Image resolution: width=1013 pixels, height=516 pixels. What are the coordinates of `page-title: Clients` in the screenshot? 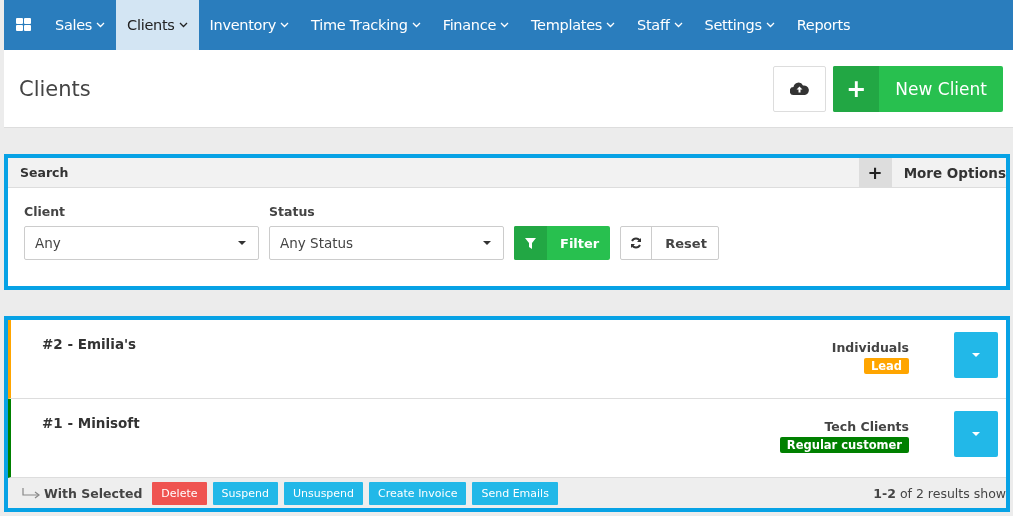 It's located at (55, 88).